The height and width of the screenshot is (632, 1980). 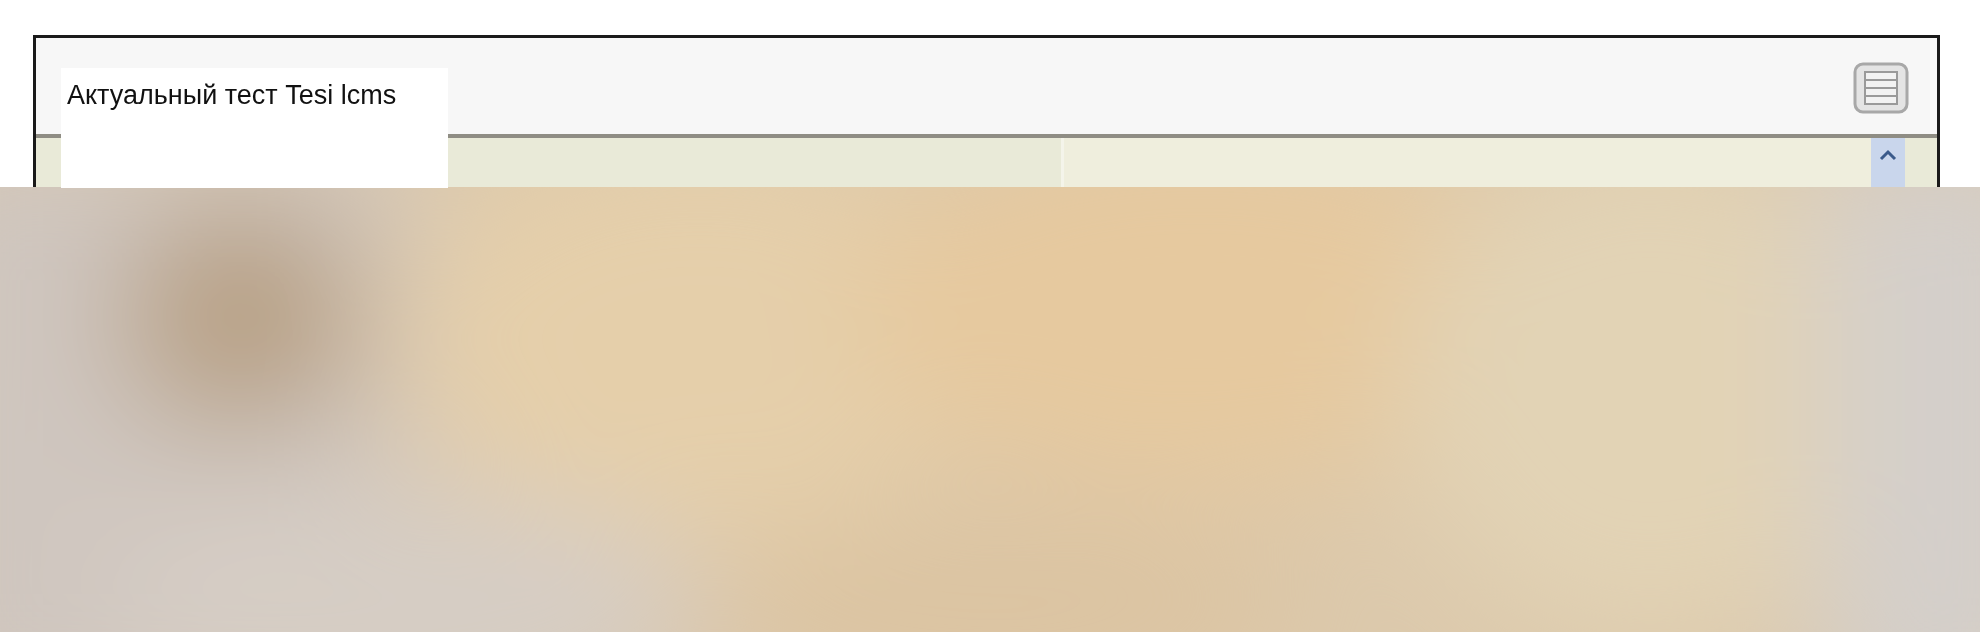 What do you see at coordinates (1888, 155) in the screenshot?
I see `caret-icon` at bounding box center [1888, 155].